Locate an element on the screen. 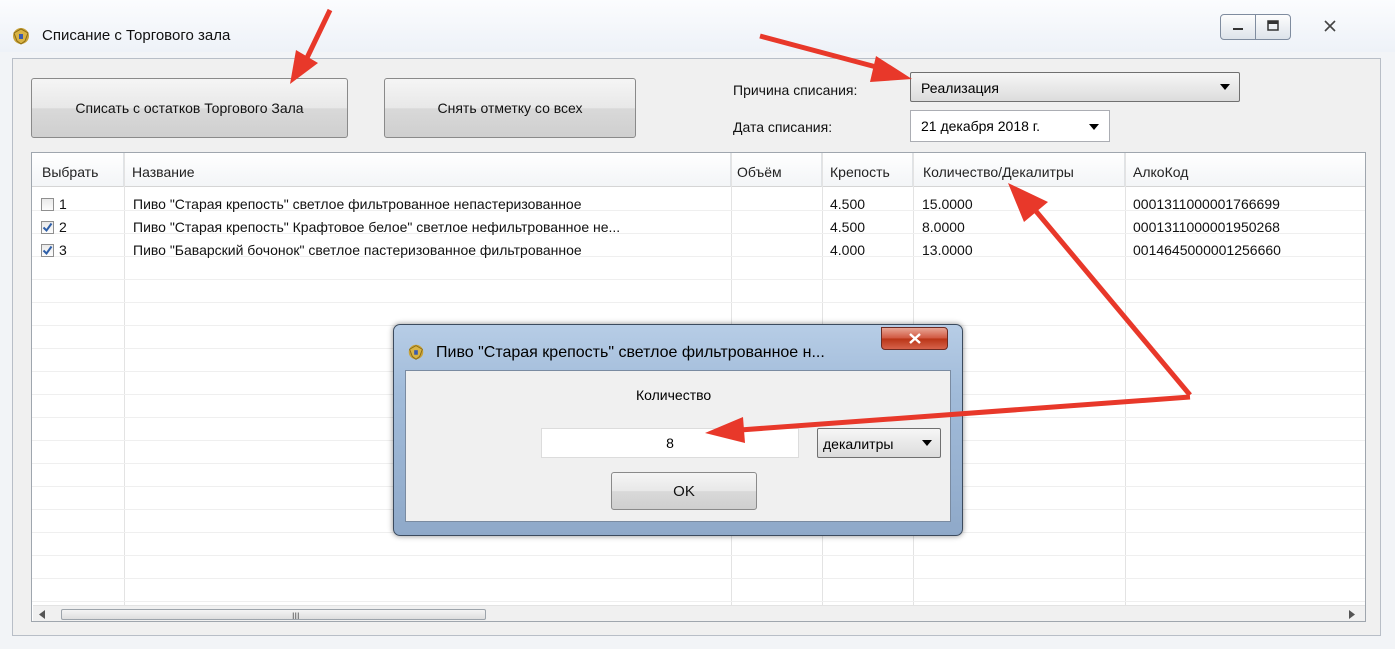 The image size is (1395, 649). row-number: 1 is located at coordinates (63, 204).